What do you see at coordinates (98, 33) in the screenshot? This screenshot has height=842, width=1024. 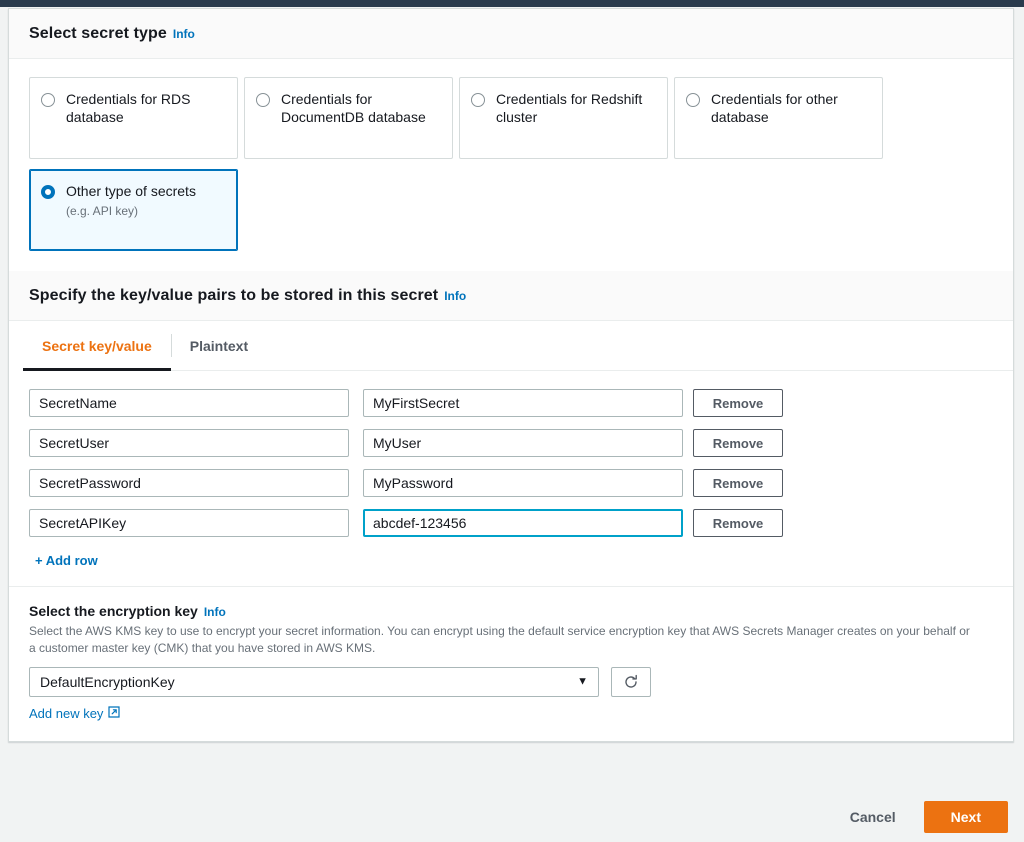 I see `secret-type-title: Select secret type` at bounding box center [98, 33].